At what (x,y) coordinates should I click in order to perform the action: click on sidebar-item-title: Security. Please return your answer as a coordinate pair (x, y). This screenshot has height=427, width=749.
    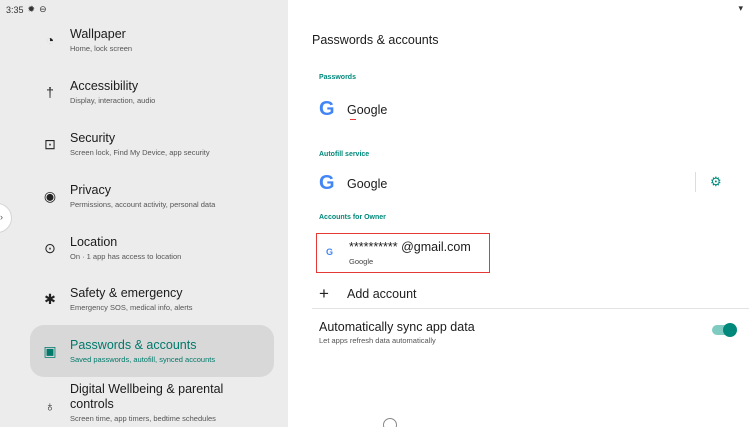
    Looking at the image, I should click on (93, 138).